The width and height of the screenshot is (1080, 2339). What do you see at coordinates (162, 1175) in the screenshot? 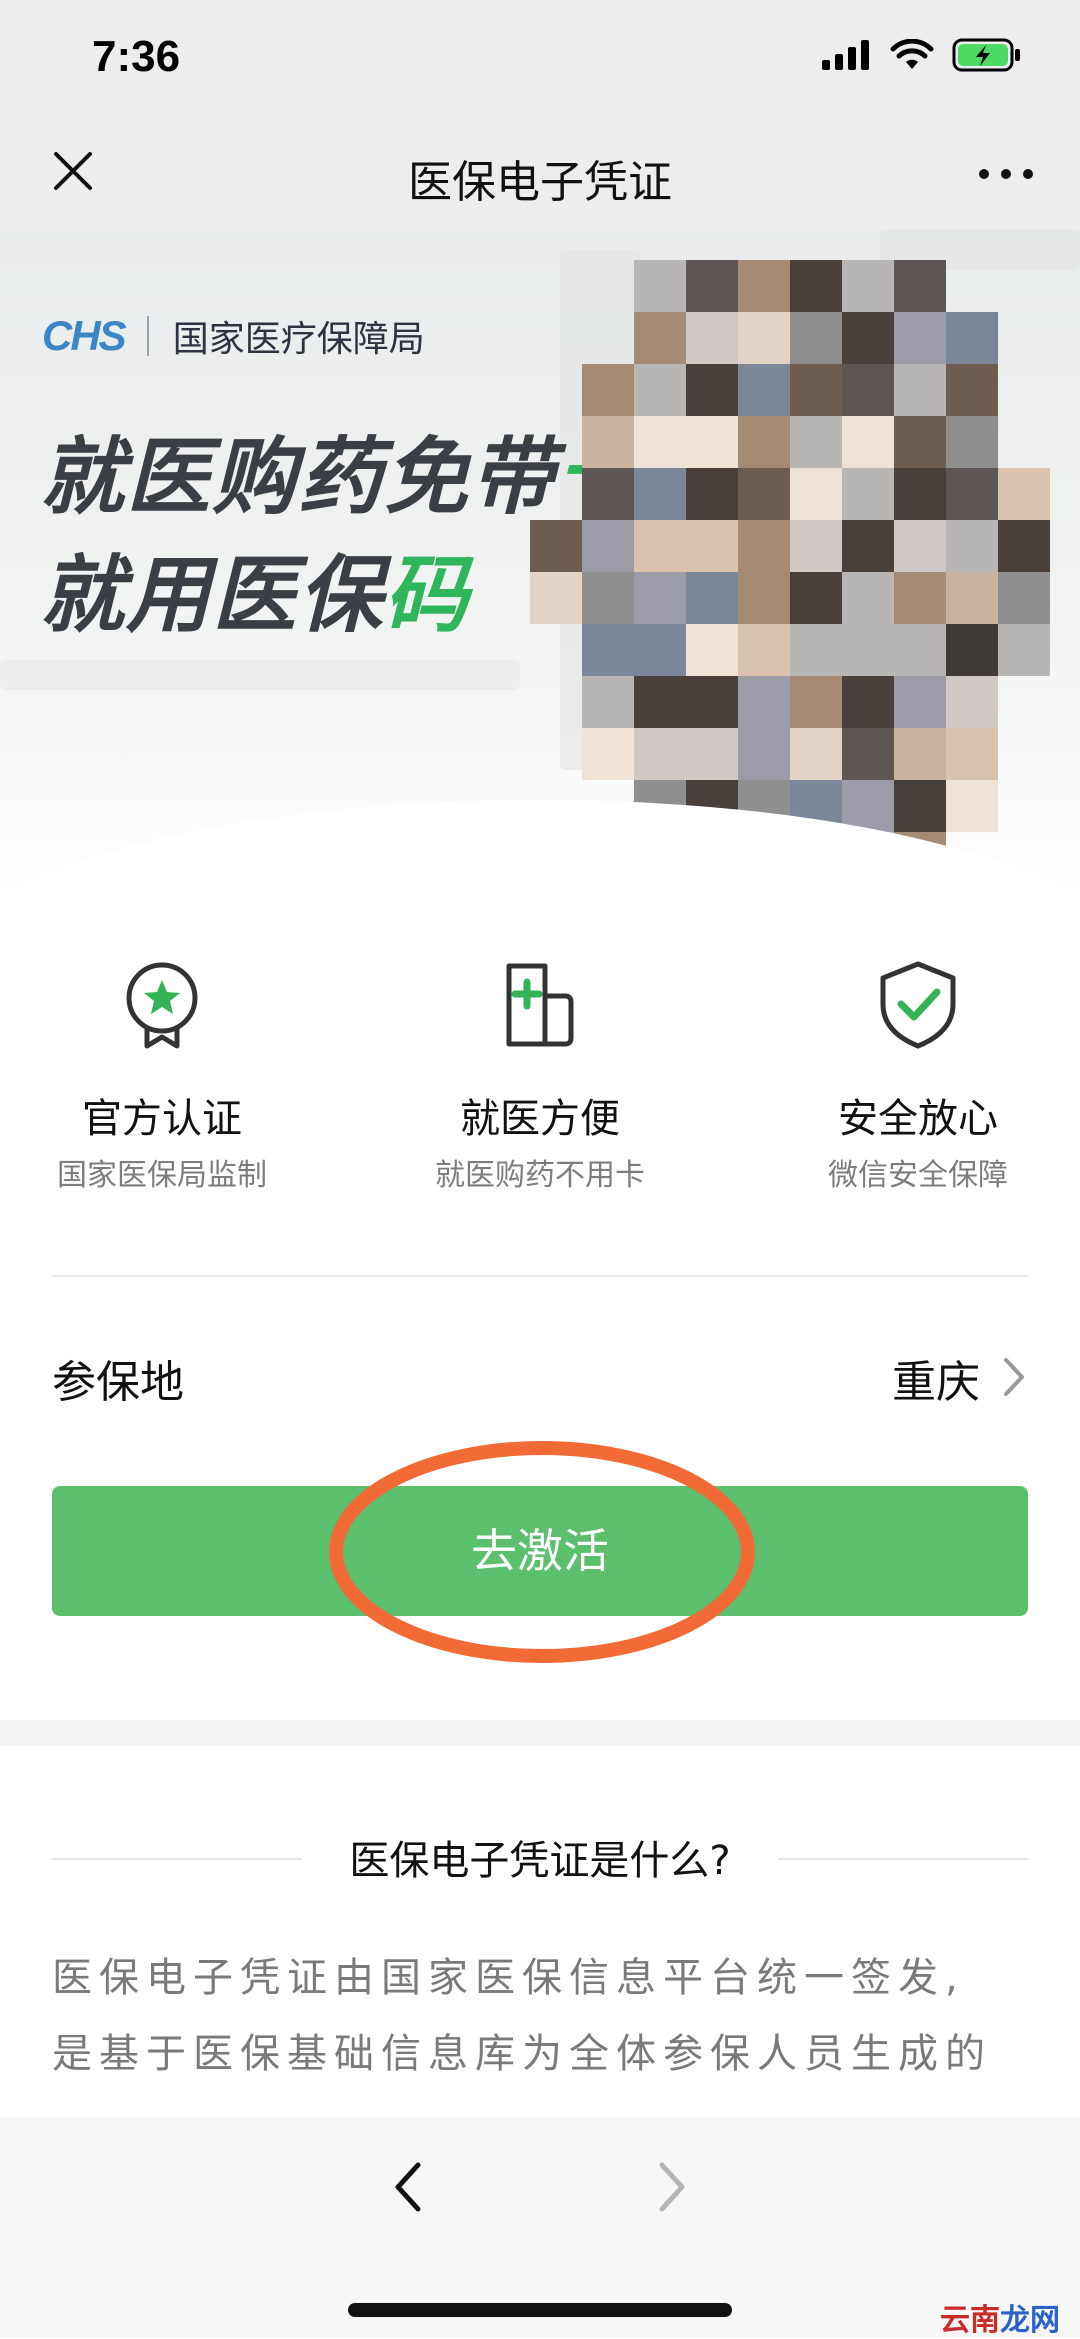
I see `feature-subtitle: 国家医保局监制` at bounding box center [162, 1175].